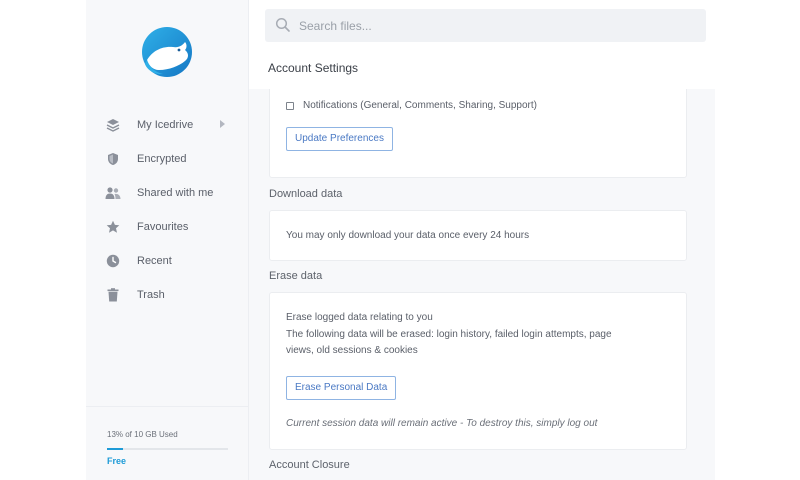 Image resolution: width=800 pixels, height=480 pixels. I want to click on clock-icon, so click(113, 261).